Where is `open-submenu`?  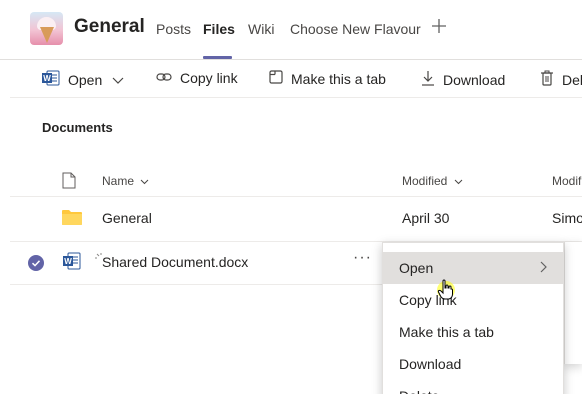
open-submenu is located at coordinates (573, 303).